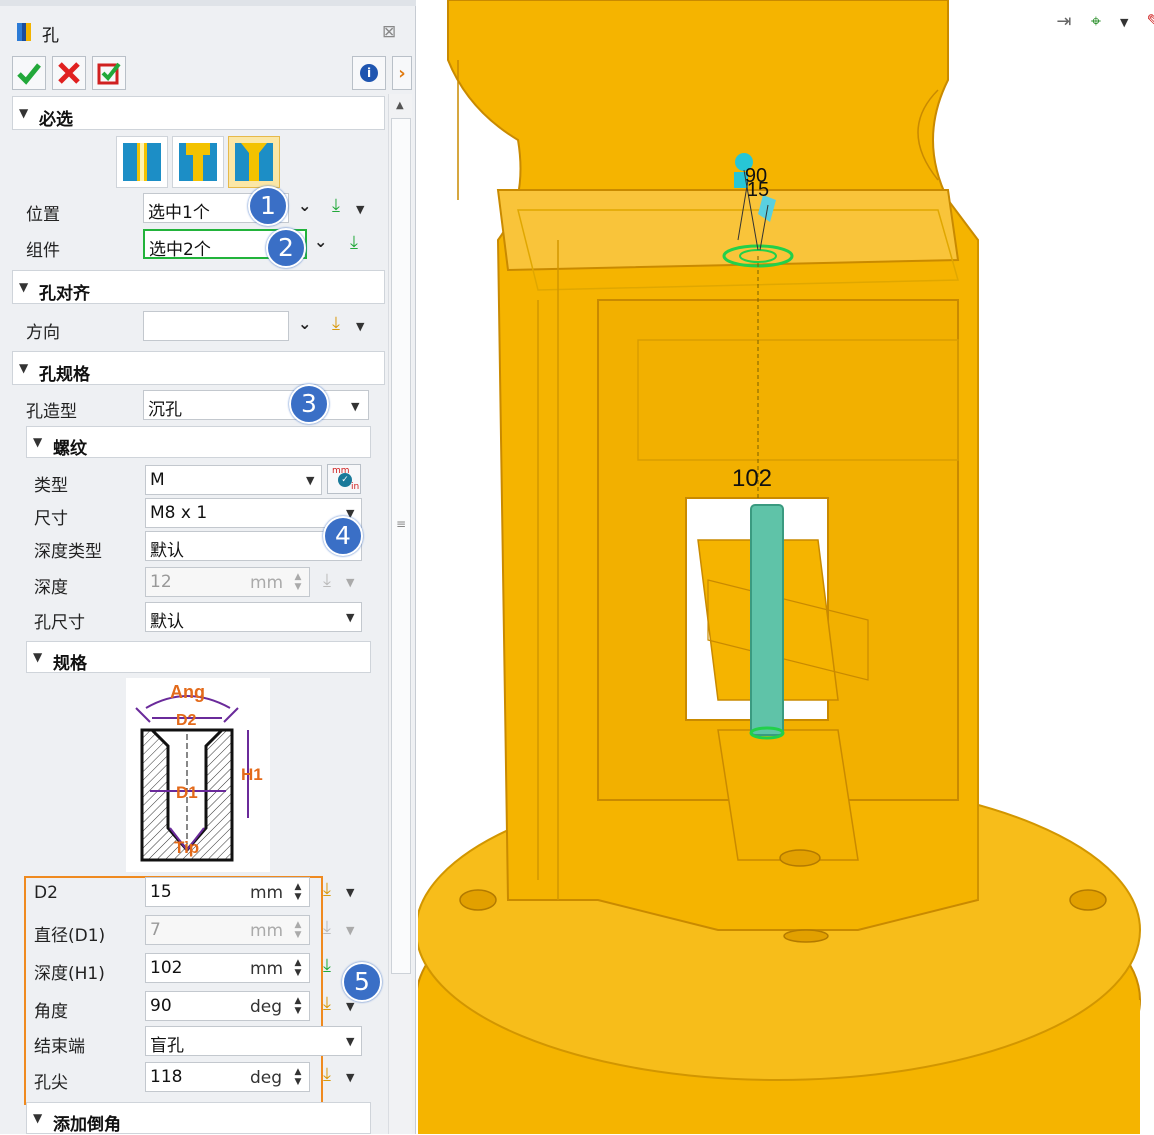 The height and width of the screenshot is (1135, 1154). Describe the element at coordinates (1096, 22) in the screenshot. I see `filter-icon: ⌖` at that location.